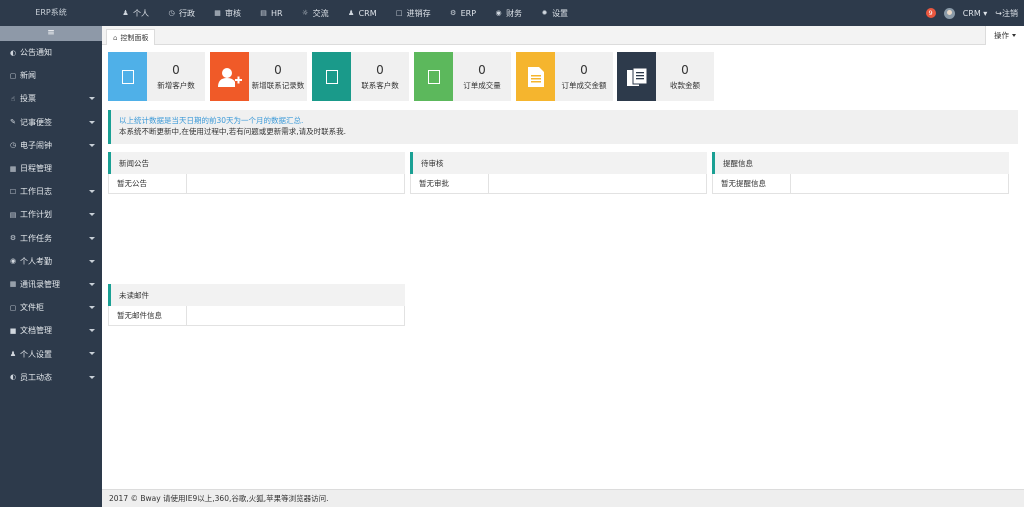 The width and height of the screenshot is (1024, 507). Describe the element at coordinates (544, 13) in the screenshot. I see `gear-icon: ✹` at that location.